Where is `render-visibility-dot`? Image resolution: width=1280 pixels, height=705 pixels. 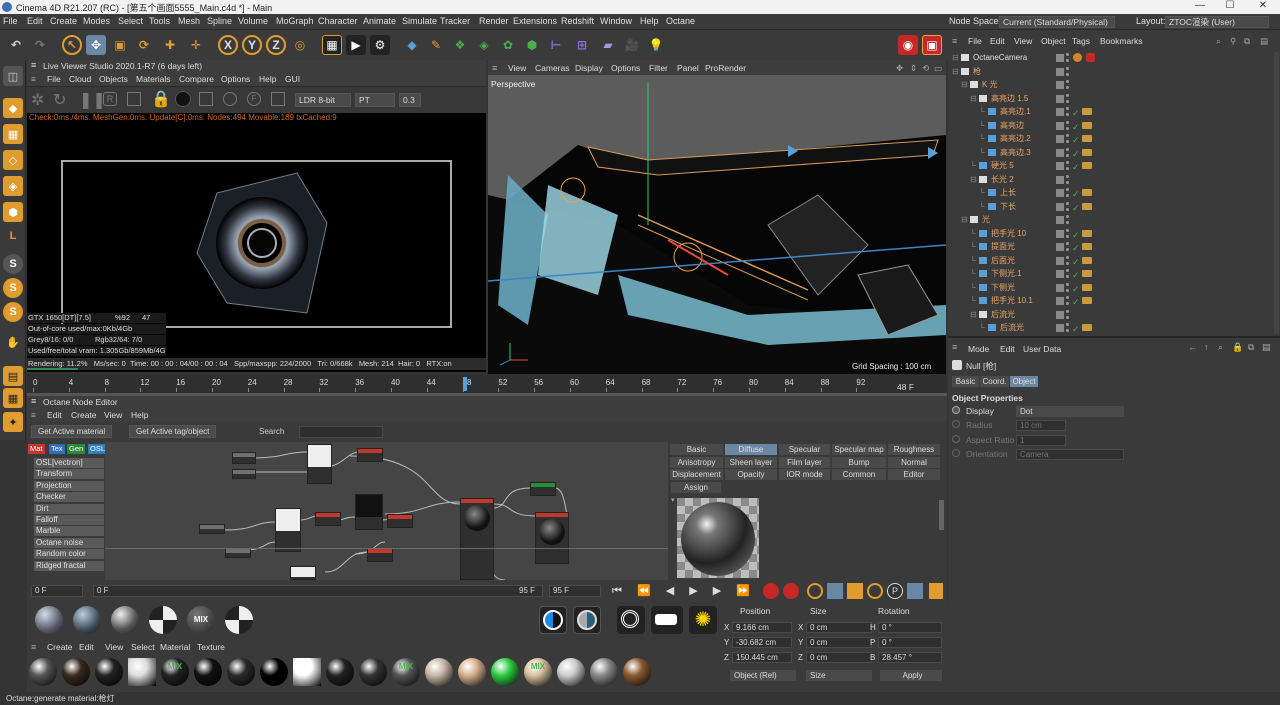 render-visibility-dot is located at coordinates (1067, 263).